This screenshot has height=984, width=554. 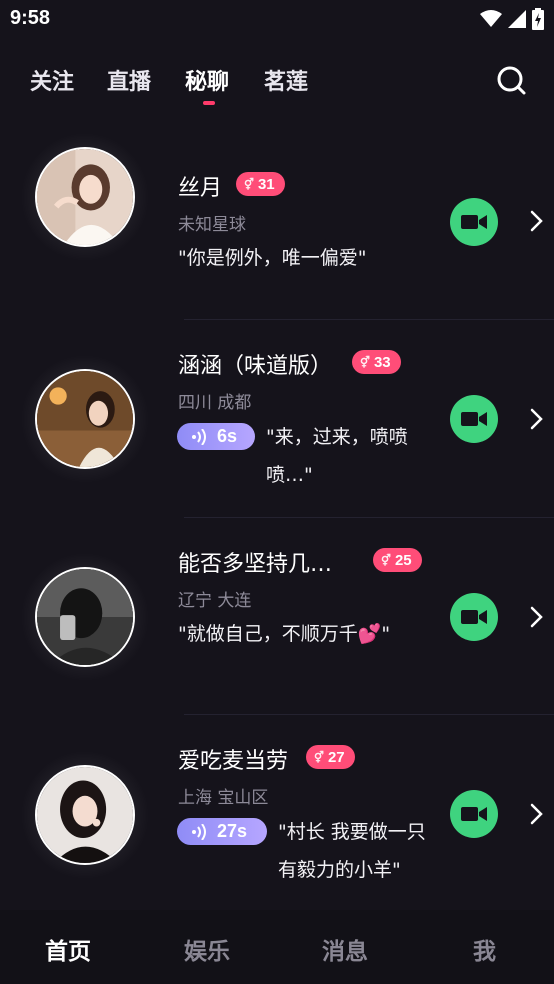 I want to click on tab-follow: 关注, so click(x=52, y=80).